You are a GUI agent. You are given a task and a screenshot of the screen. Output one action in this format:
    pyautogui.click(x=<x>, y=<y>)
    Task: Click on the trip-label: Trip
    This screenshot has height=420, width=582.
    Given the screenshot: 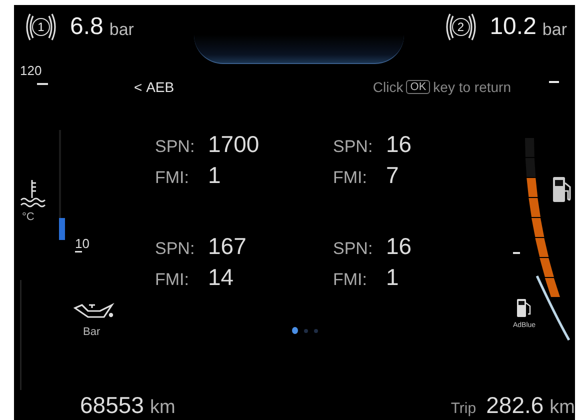 What is the action you would take?
    pyautogui.click(x=463, y=408)
    